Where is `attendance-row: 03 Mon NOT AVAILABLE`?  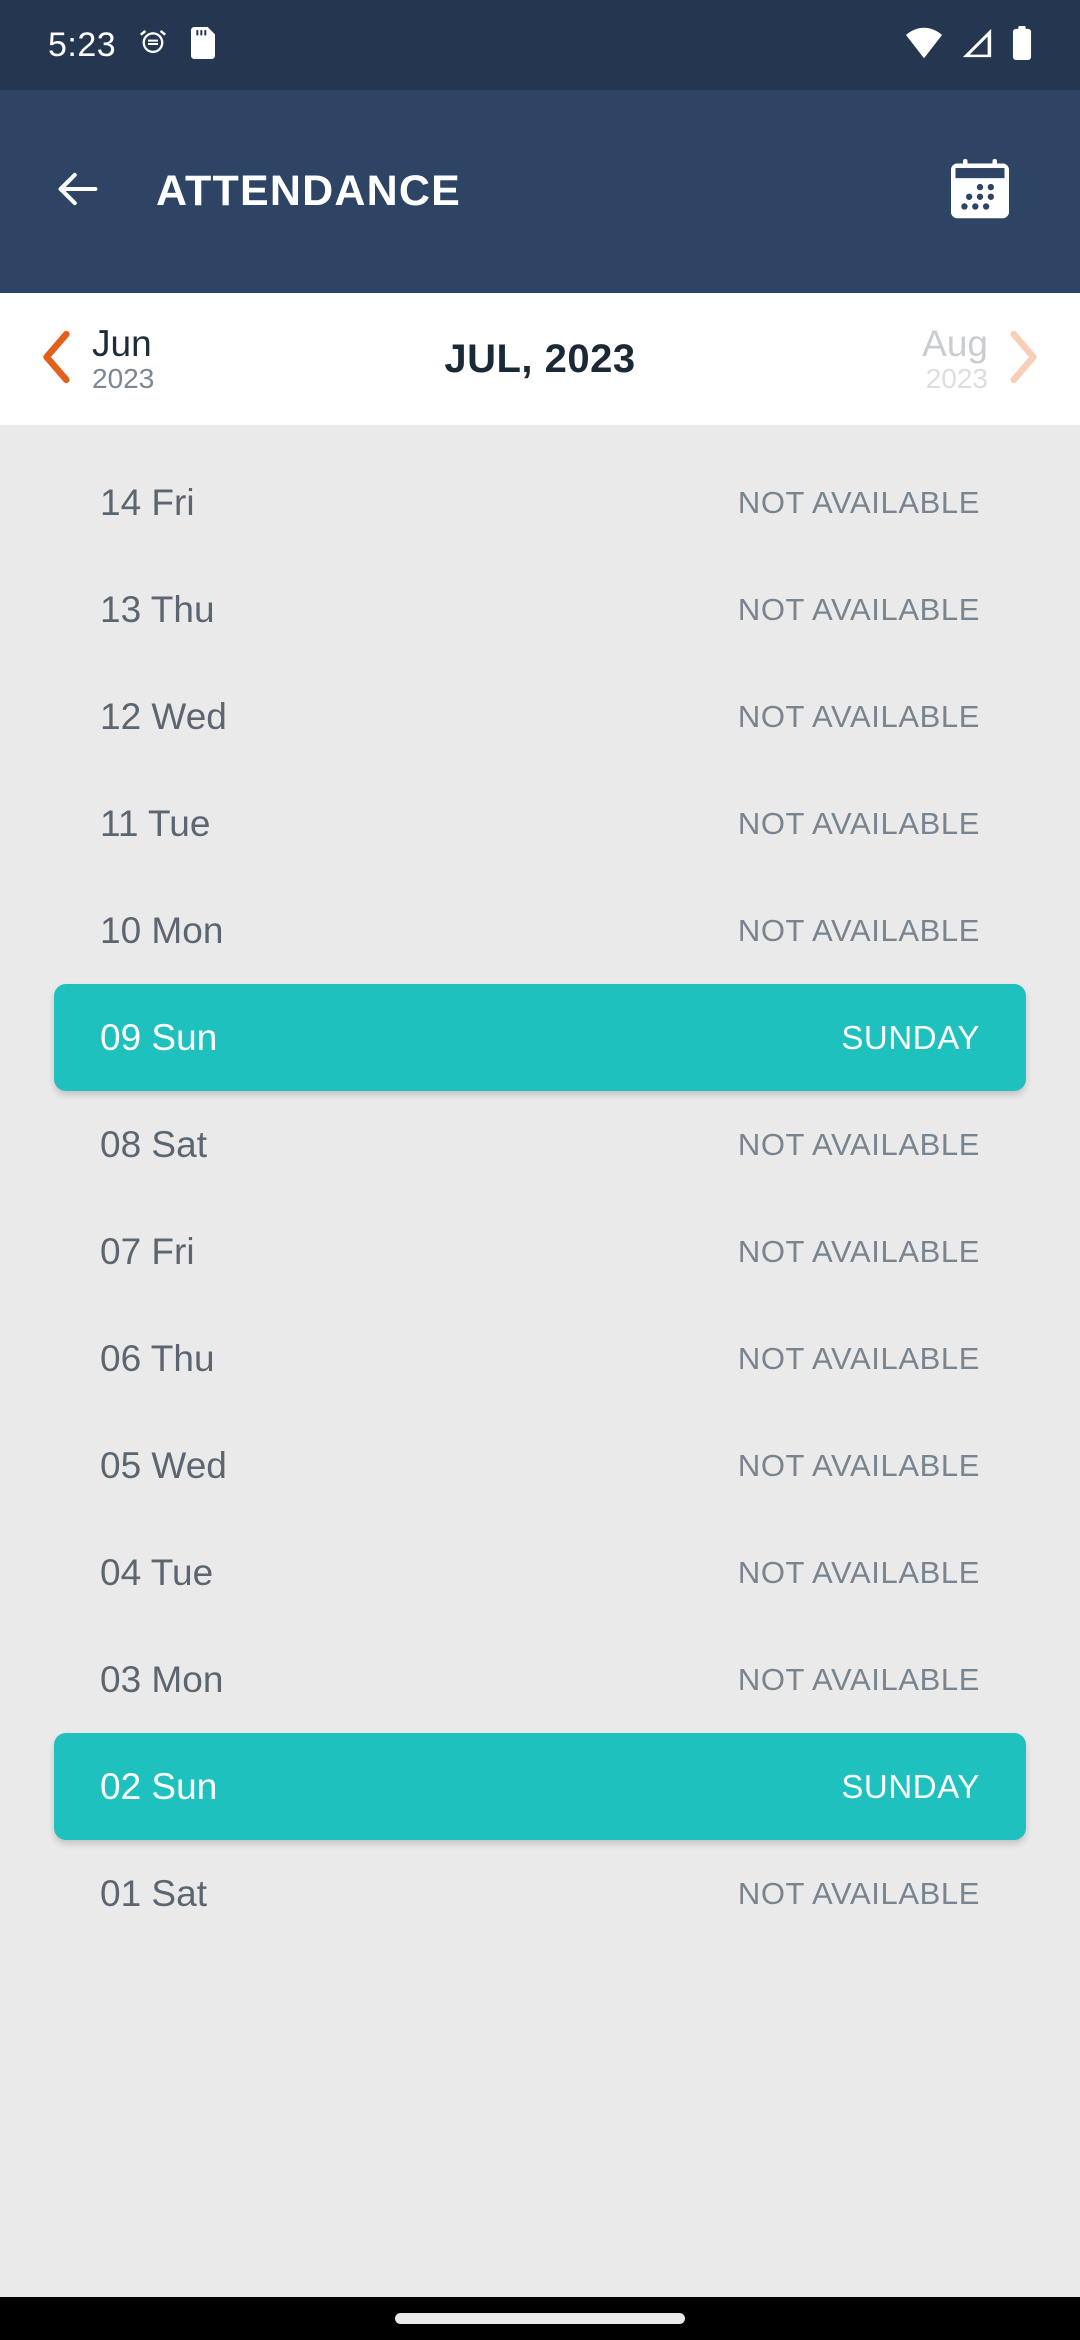 attendance-row: 03 Mon NOT AVAILABLE is located at coordinates (540, 1679).